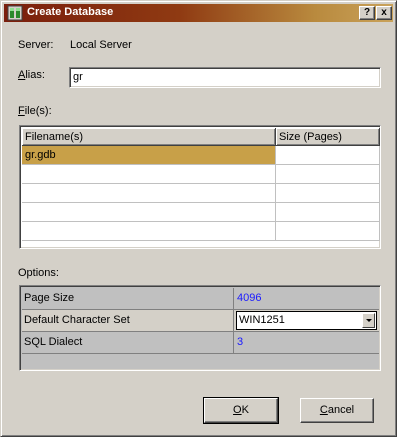 The width and height of the screenshot is (397, 437). Describe the element at coordinates (70, 12) in the screenshot. I see `window-title: Create Database` at that location.